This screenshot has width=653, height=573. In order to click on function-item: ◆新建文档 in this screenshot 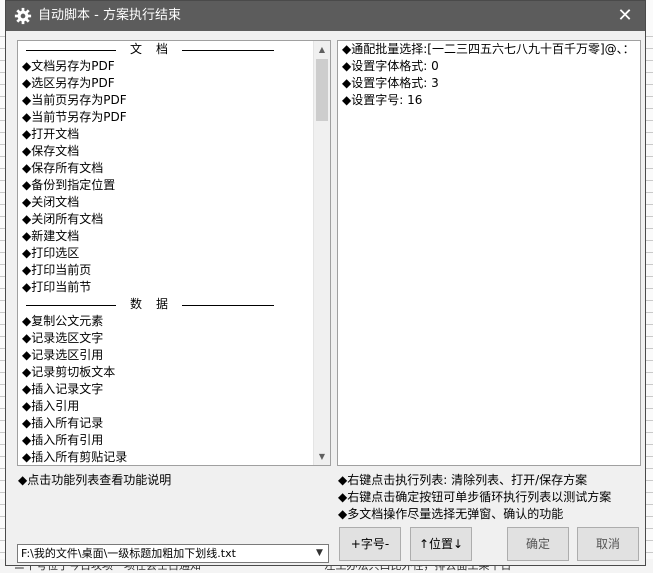, I will do `click(166, 236)`.